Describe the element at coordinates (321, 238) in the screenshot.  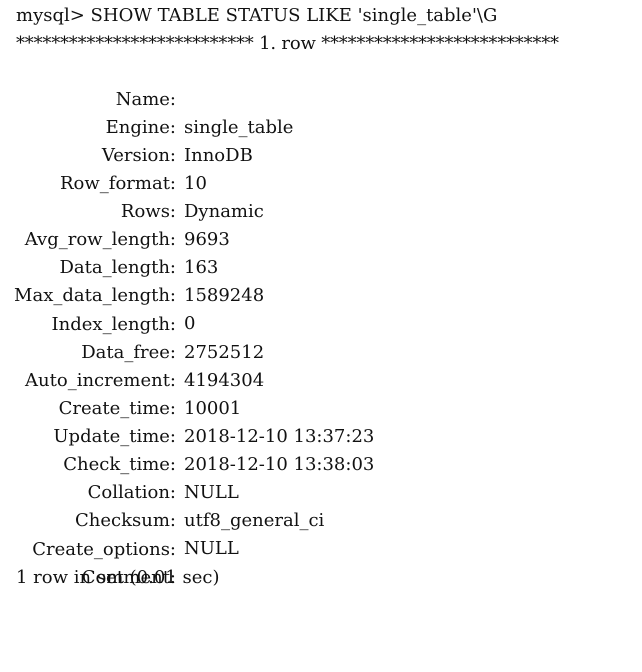
I see `field-row-avg-row-length: Avg_row_length: 163` at that location.